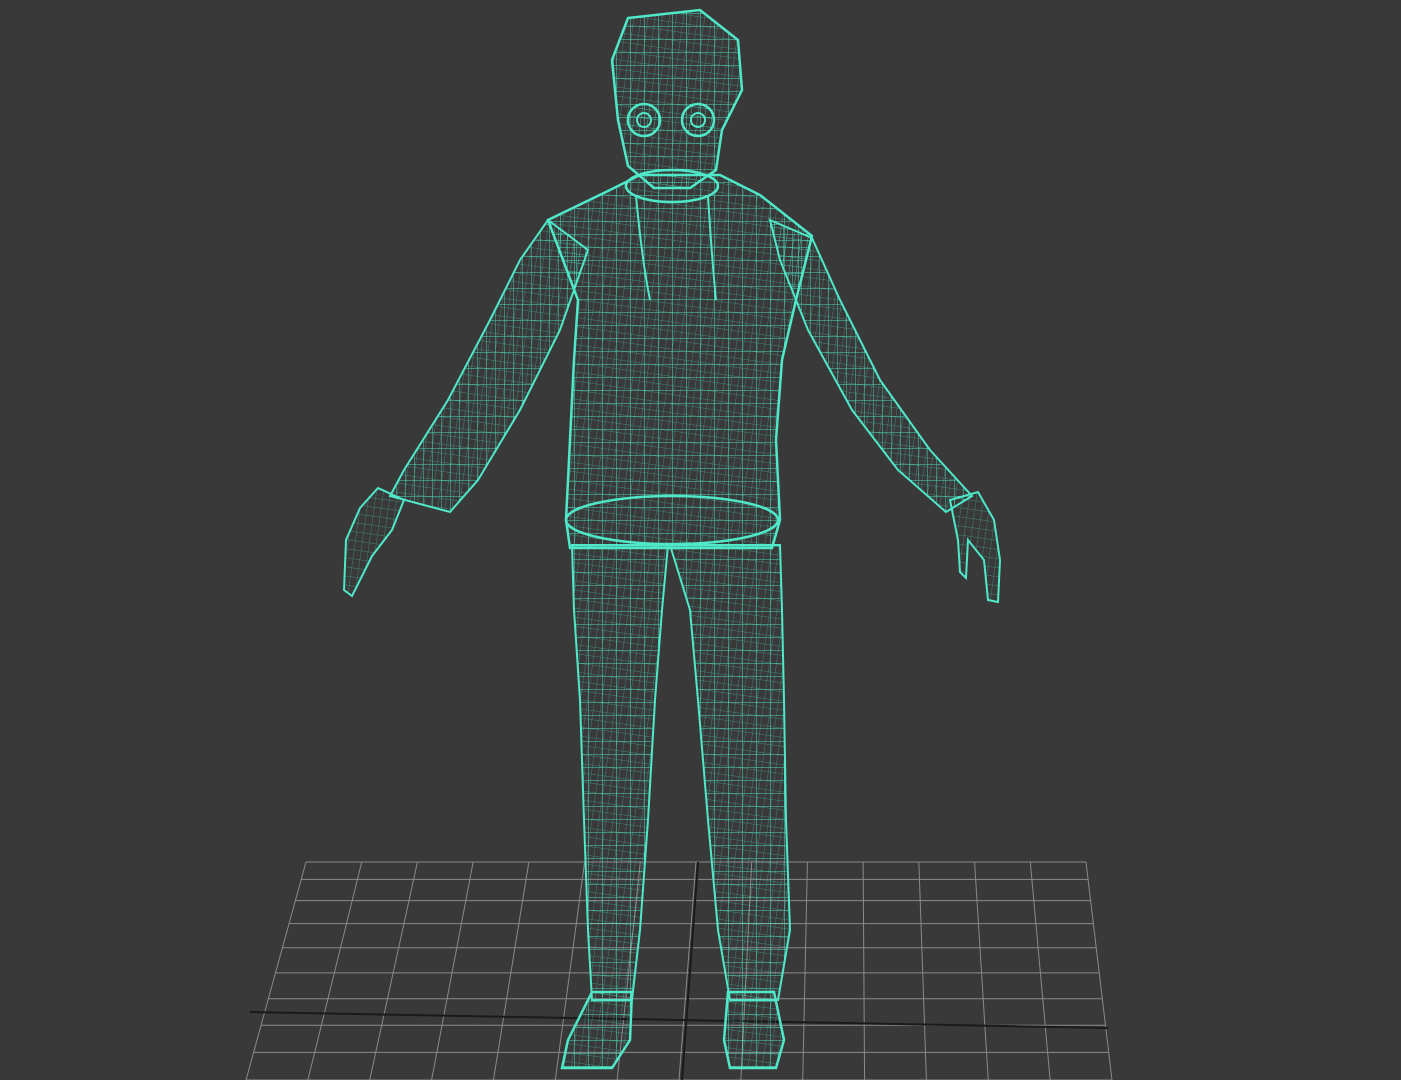  Describe the element at coordinates (673, 1030) in the screenshot. I see `character-shoes` at that location.